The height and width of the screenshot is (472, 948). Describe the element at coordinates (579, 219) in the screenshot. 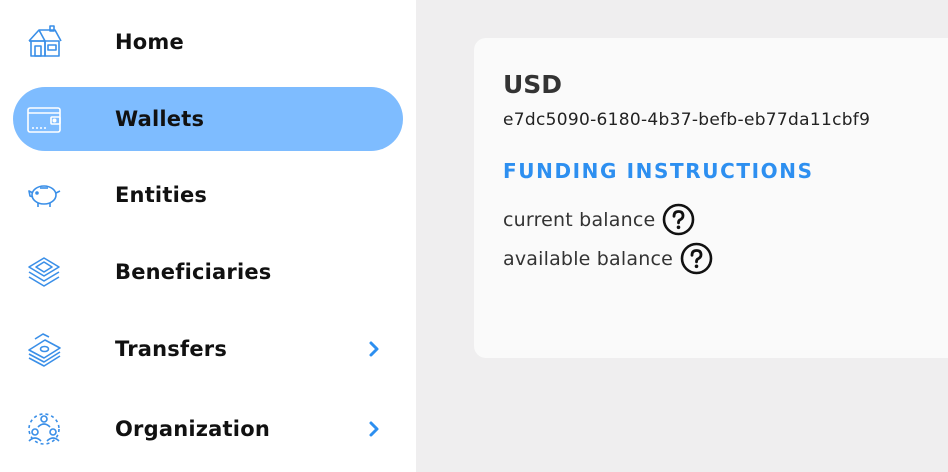

I see `current-balance-label: current balance` at that location.